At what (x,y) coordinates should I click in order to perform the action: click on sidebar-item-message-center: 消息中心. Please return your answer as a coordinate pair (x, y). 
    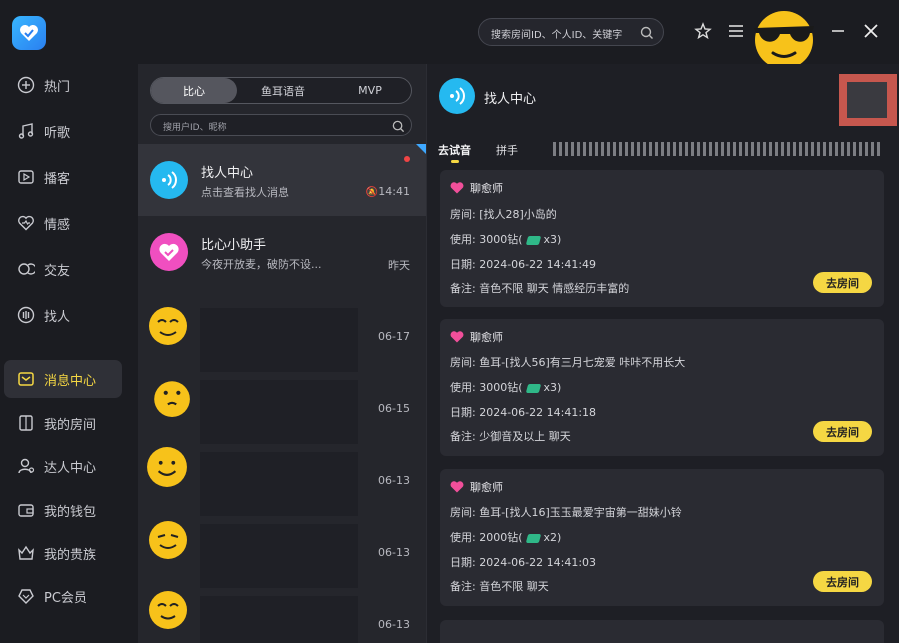
    Looking at the image, I should click on (63, 379).